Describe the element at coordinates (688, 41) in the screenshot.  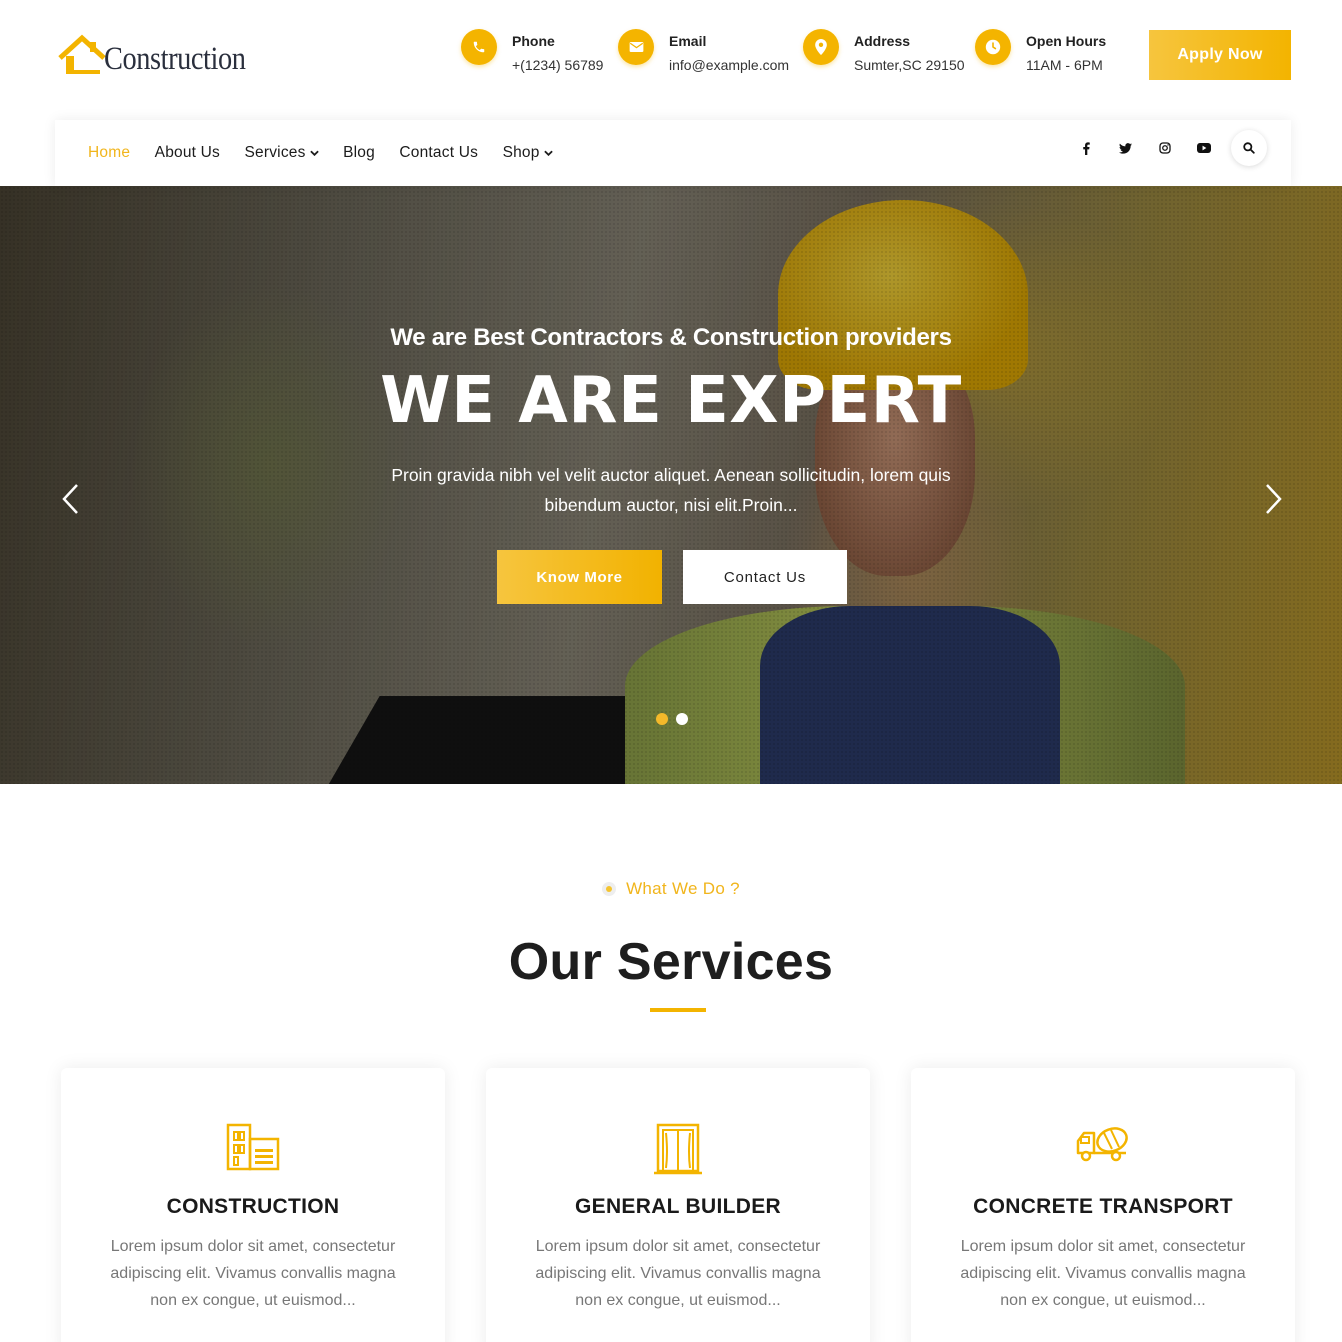
I see `contact-title: Email` at that location.